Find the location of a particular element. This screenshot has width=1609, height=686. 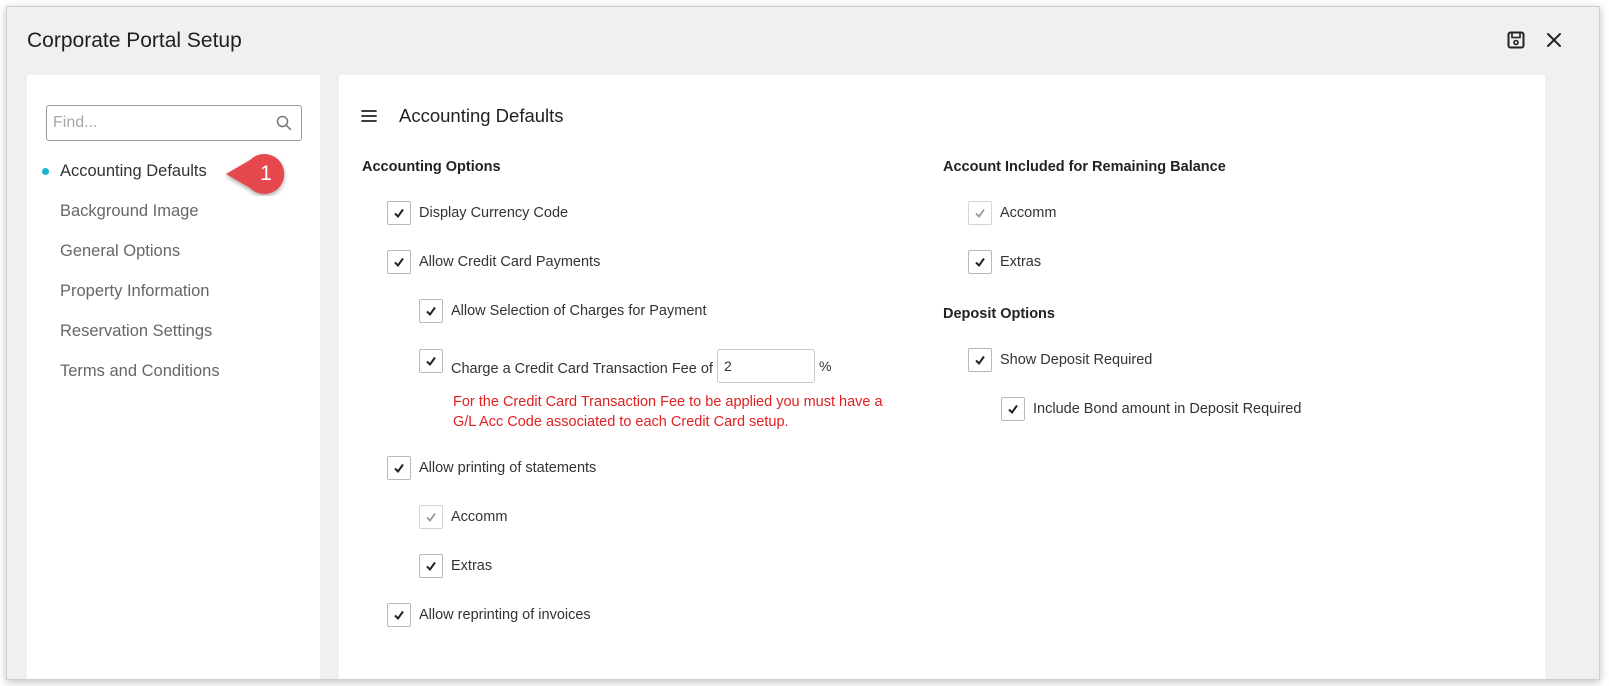

checkbox-statements-extras is located at coordinates (431, 566).